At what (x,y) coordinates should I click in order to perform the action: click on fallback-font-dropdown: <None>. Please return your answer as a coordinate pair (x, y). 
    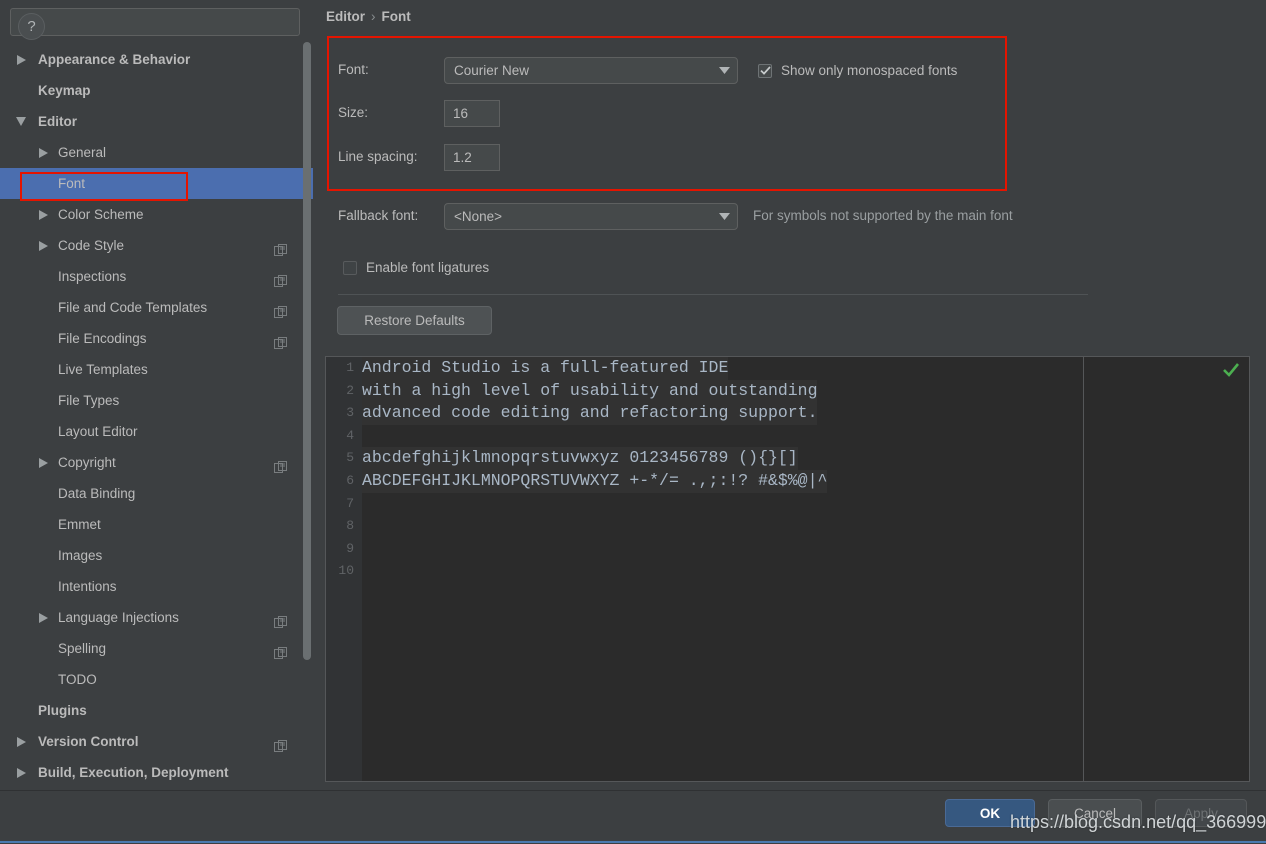
    Looking at the image, I should click on (591, 216).